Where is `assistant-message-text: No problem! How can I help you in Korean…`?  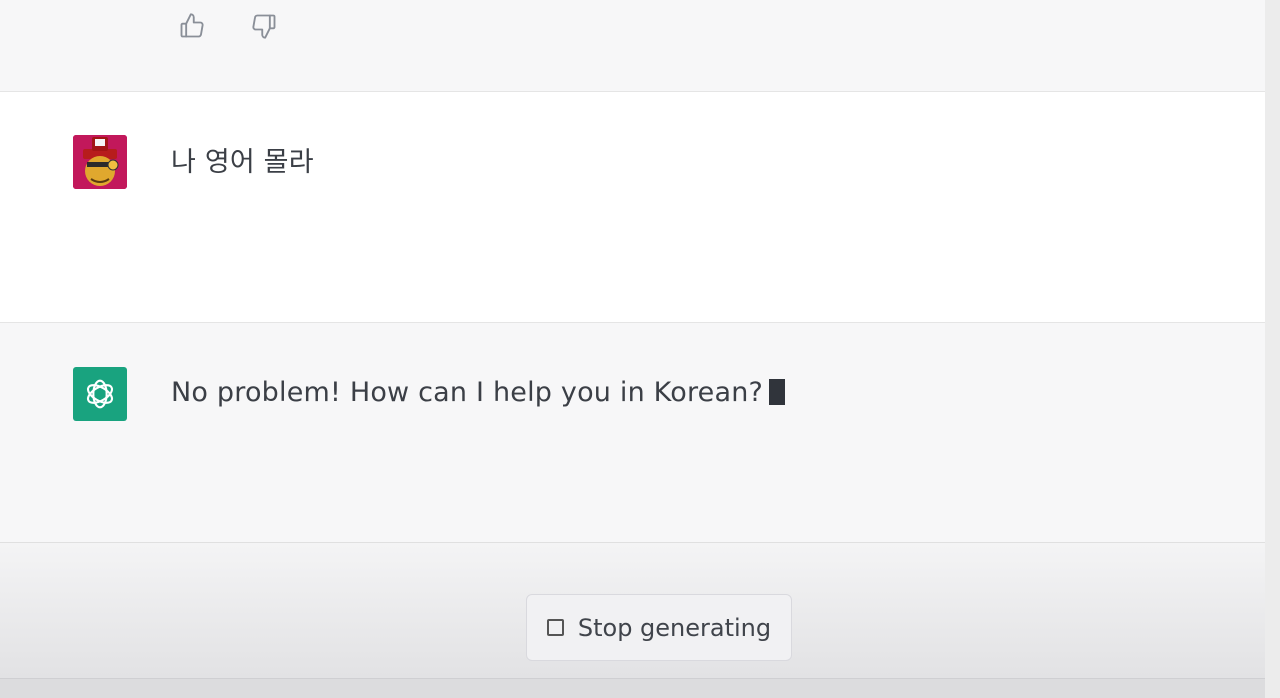 assistant-message-text: No problem! How can I help you in Korean… is located at coordinates (478, 392).